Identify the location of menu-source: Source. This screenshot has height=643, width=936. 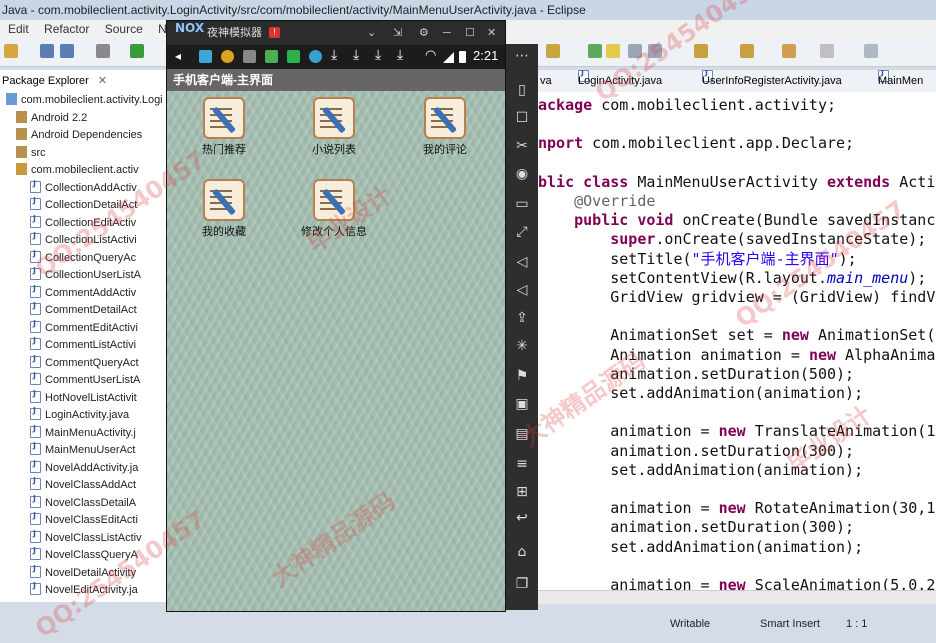
(124, 29).